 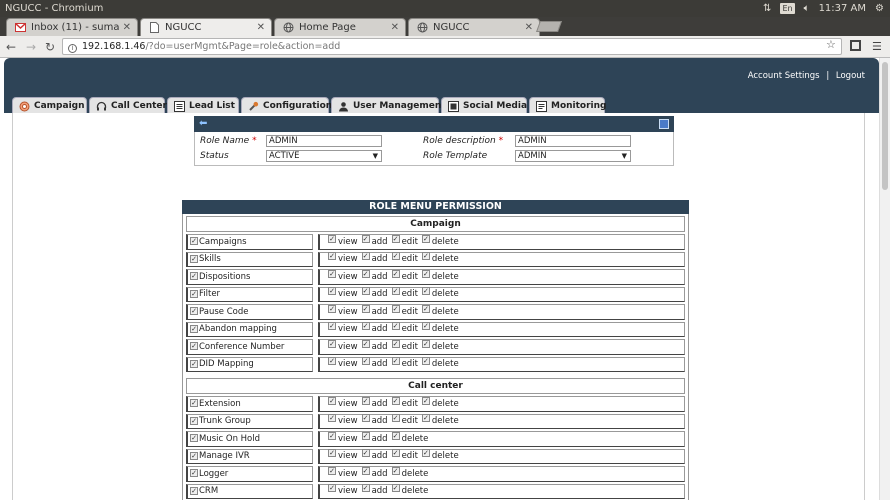 I want to click on back-arrow-icon: ←, so click(x=11, y=47).